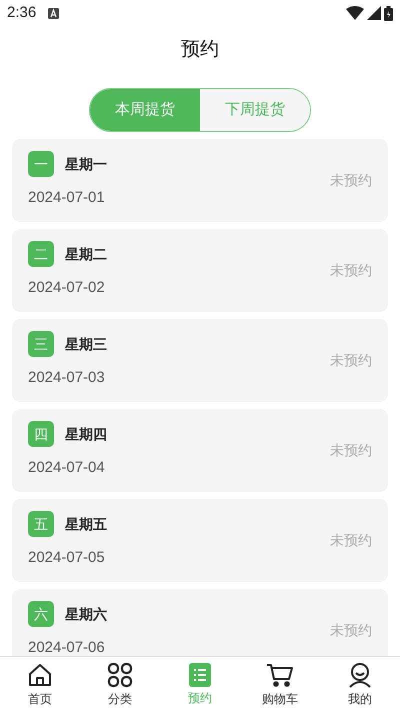 The image size is (400, 712). I want to click on day-date: 2024-07-03, so click(67, 378).